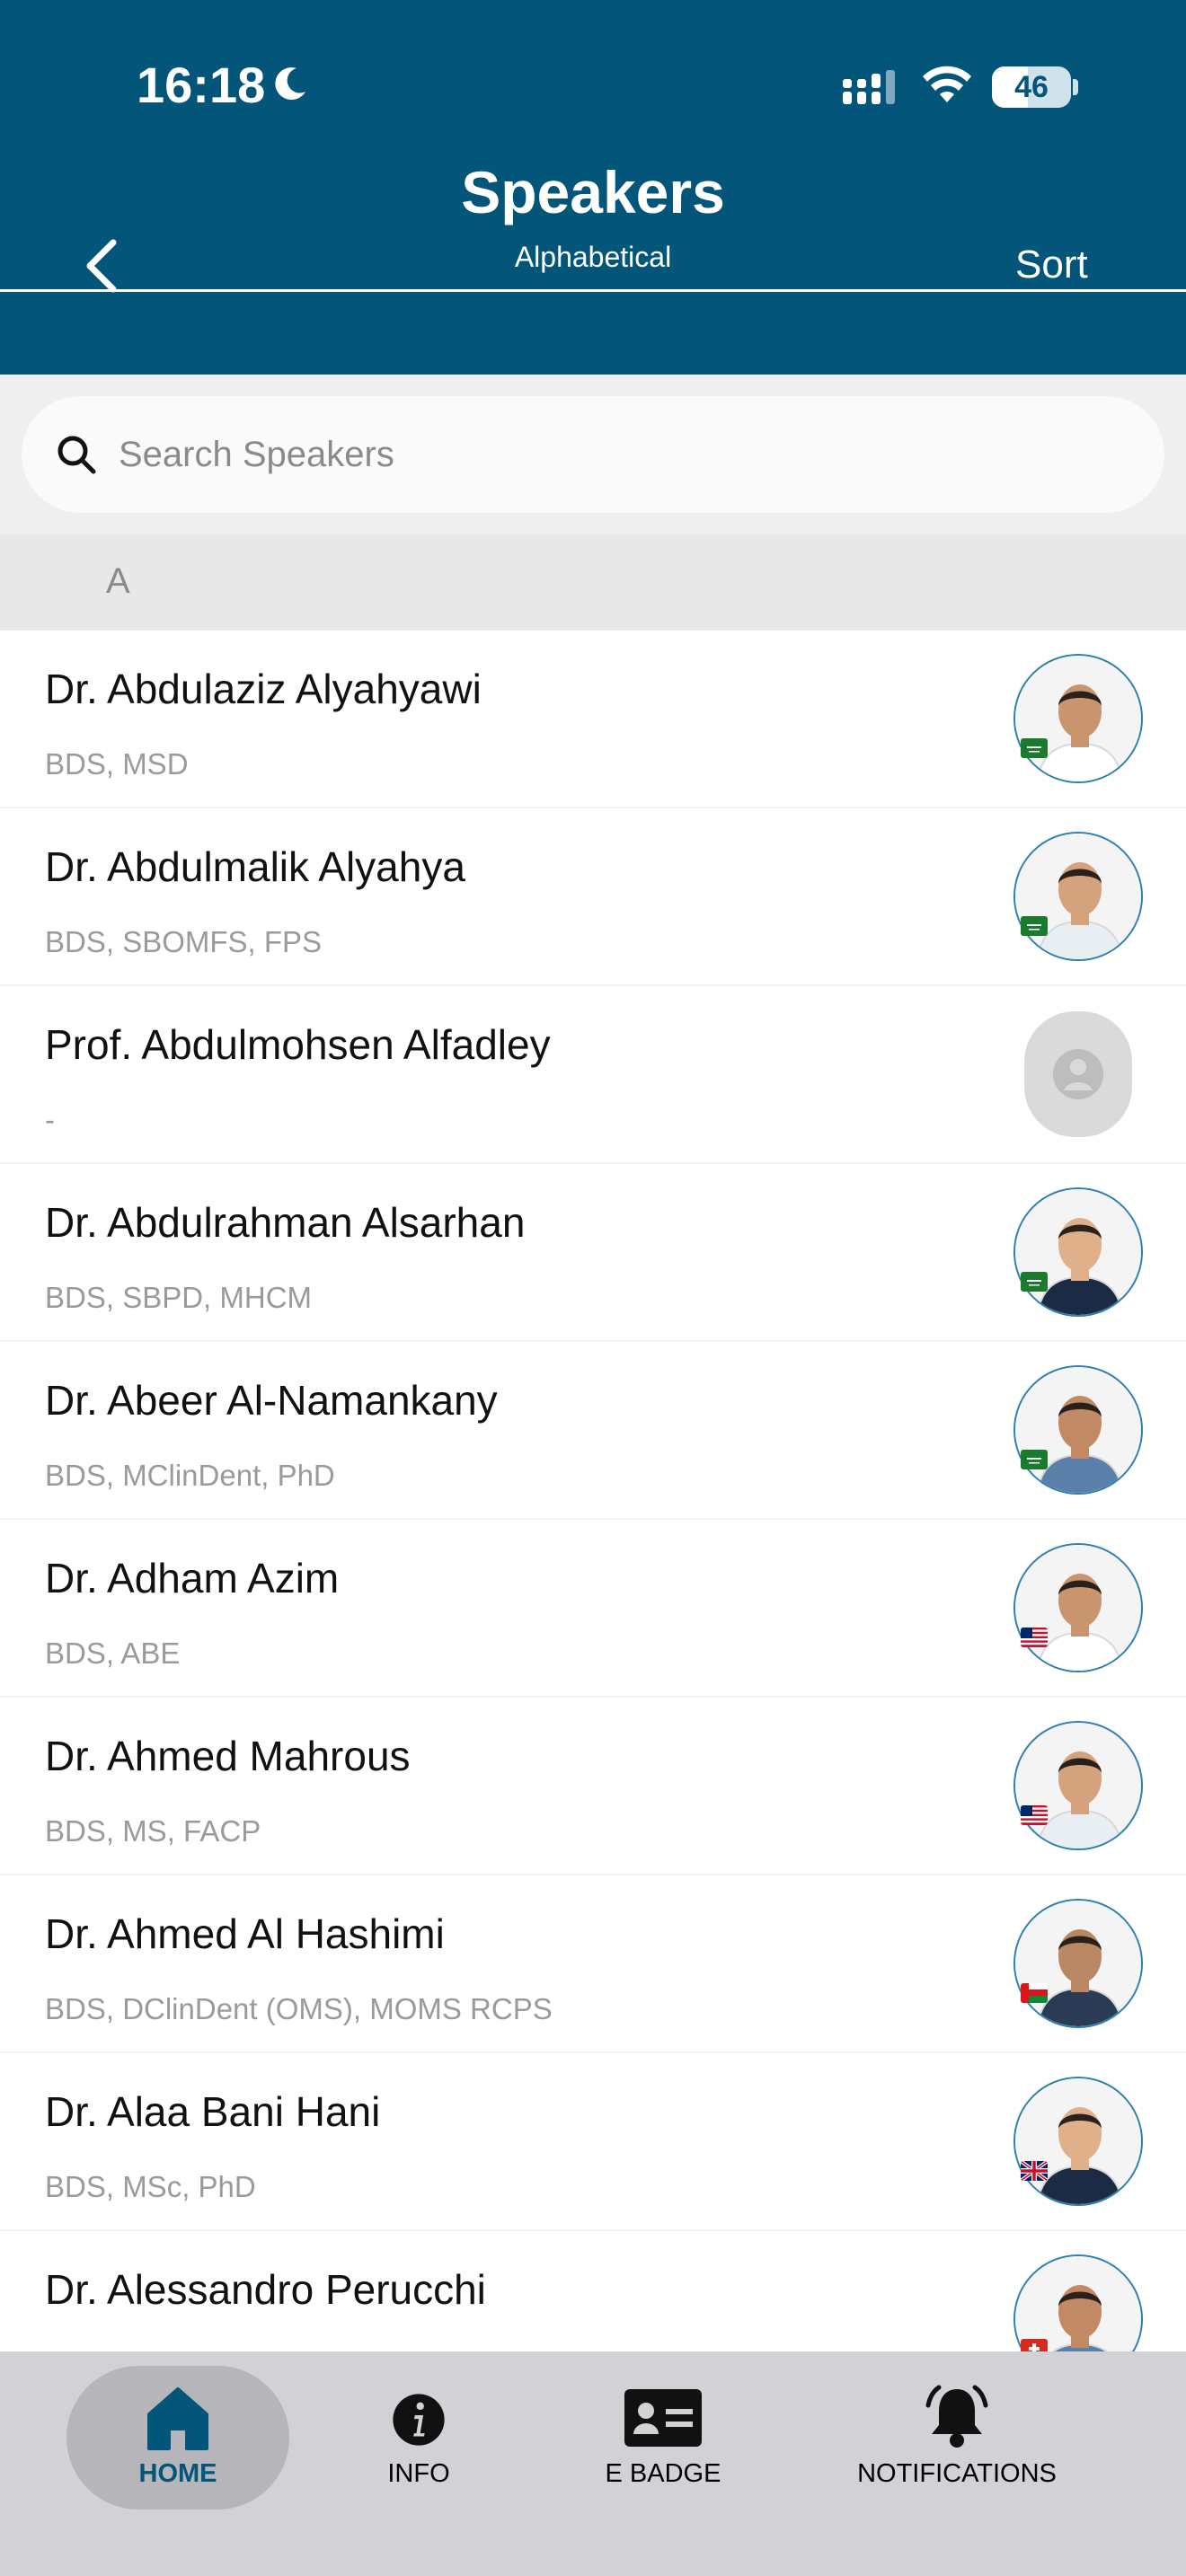 This screenshot has height=2576, width=1186. Describe the element at coordinates (190, 1475) in the screenshot. I see `speaker-credentials: BDS, MClinDent, PhD` at that location.